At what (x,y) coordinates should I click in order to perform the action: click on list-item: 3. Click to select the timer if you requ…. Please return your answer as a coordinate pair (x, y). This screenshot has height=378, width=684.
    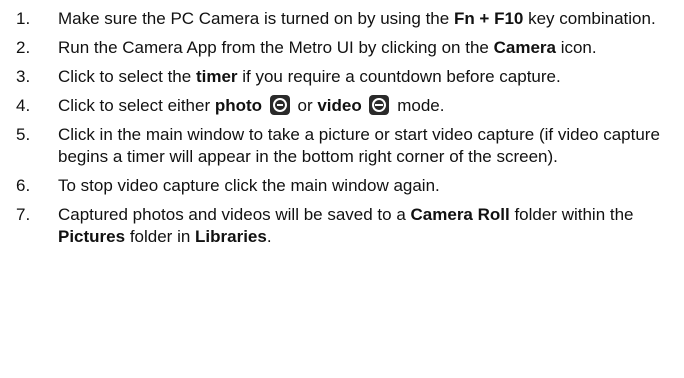
    Looking at the image, I should click on (345, 77).